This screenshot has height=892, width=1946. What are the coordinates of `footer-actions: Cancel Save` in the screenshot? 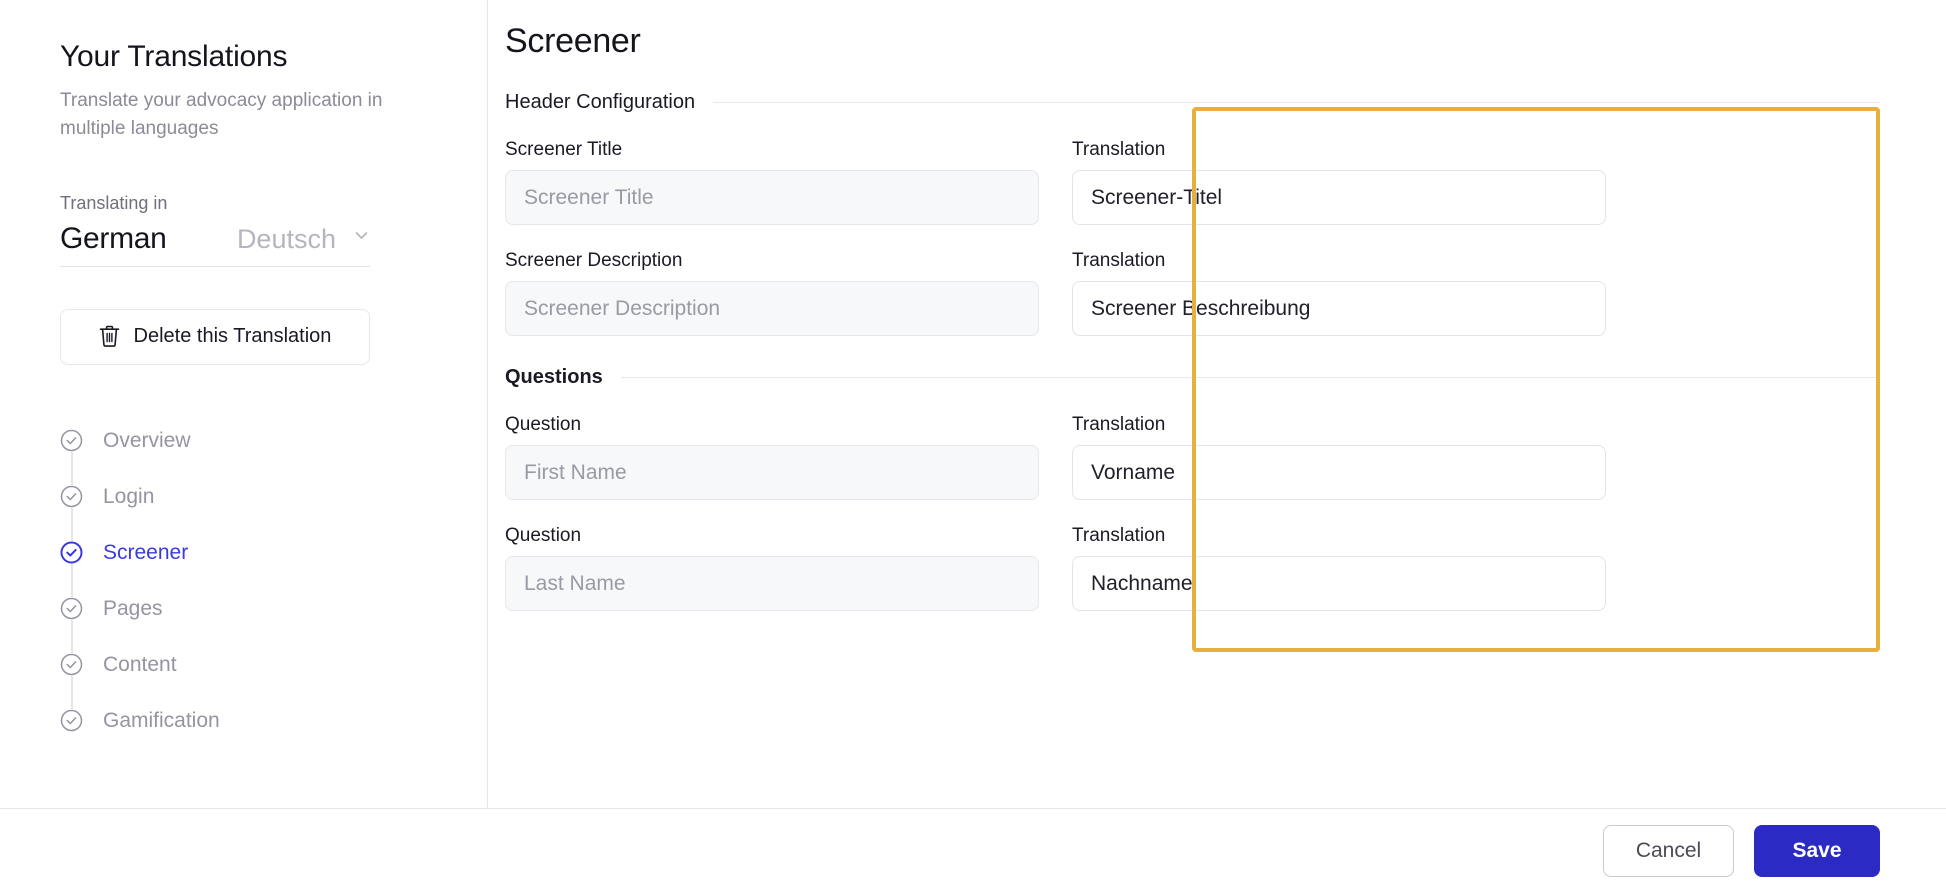 It's located at (973, 850).